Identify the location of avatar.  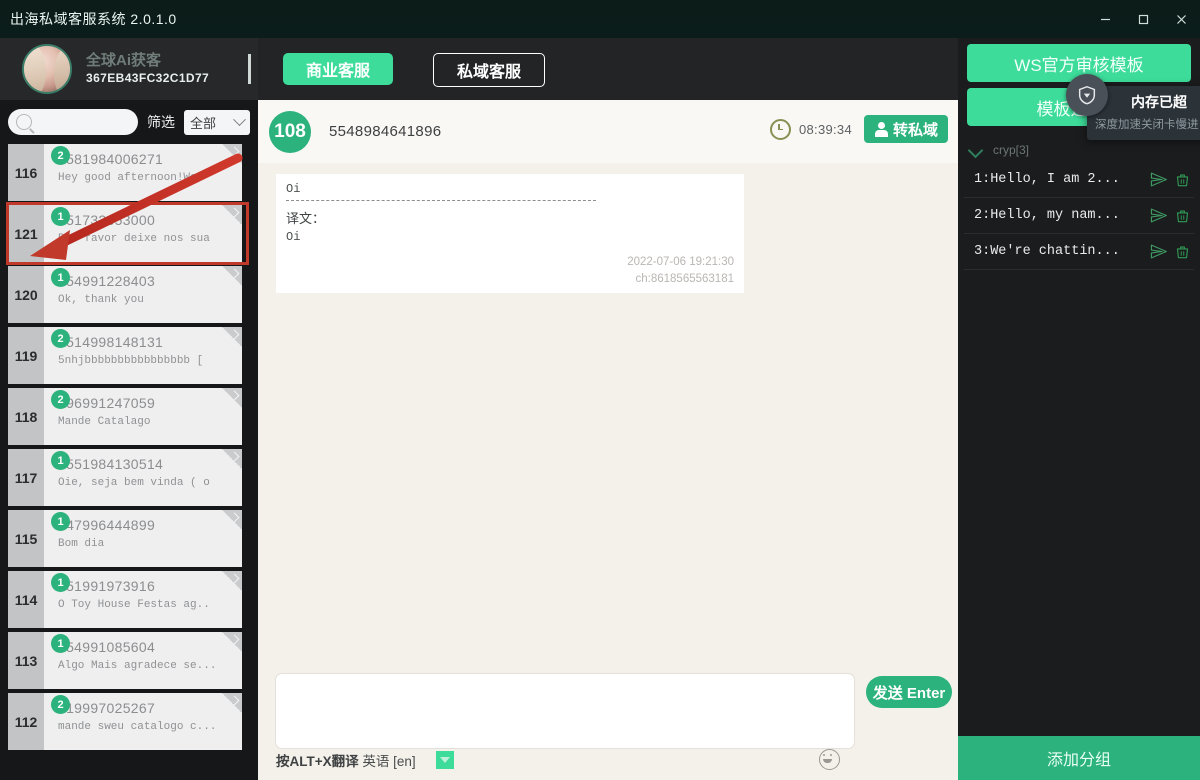
(47, 69).